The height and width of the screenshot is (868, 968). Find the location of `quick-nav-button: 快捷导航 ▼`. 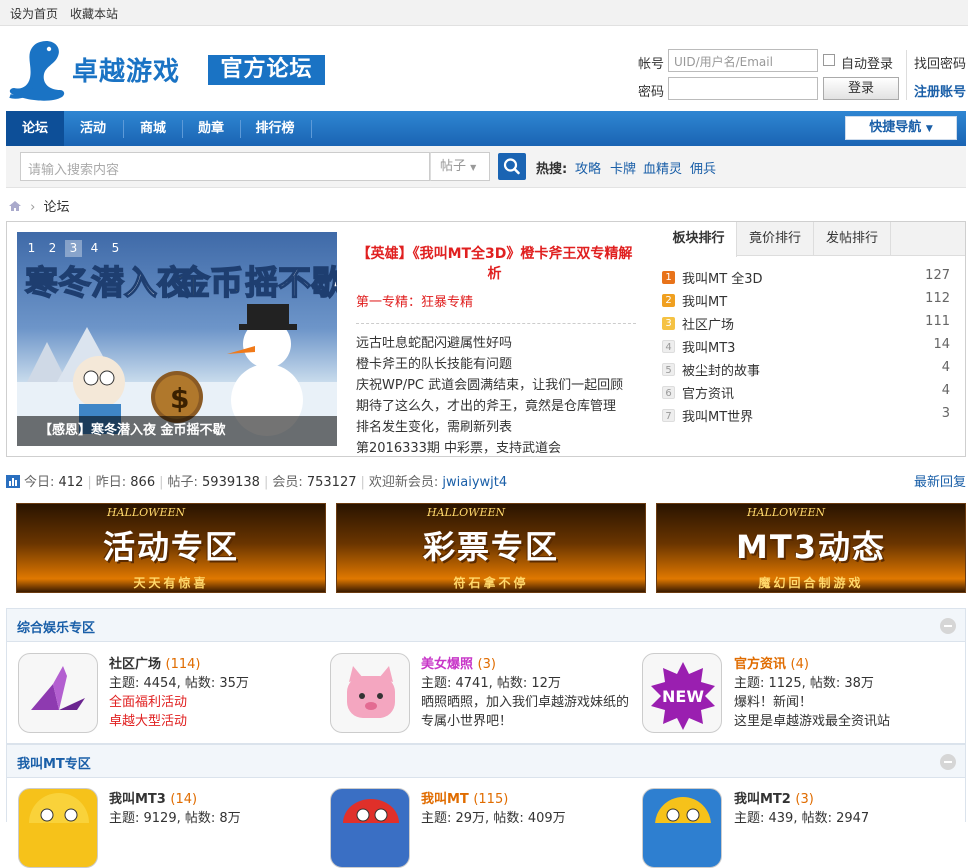

quick-nav-button: 快捷导航 ▼ is located at coordinates (901, 128).